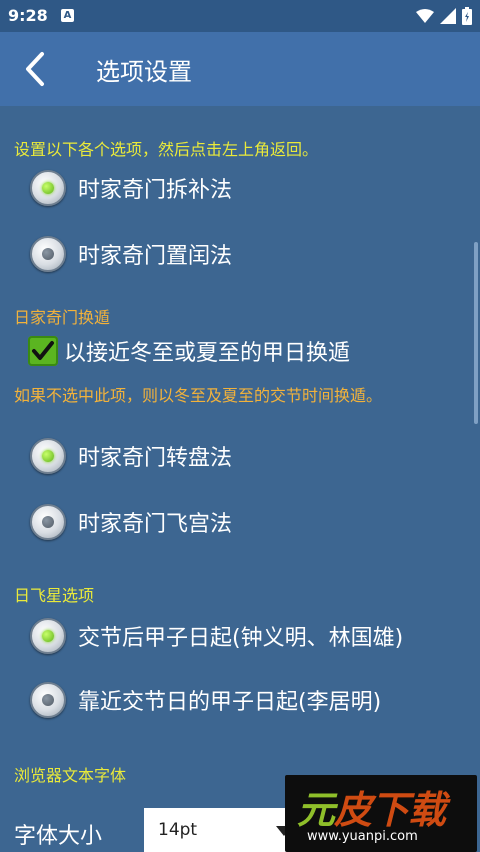  What do you see at coordinates (144, 72) in the screenshot?
I see `page-title: 选项设置` at bounding box center [144, 72].